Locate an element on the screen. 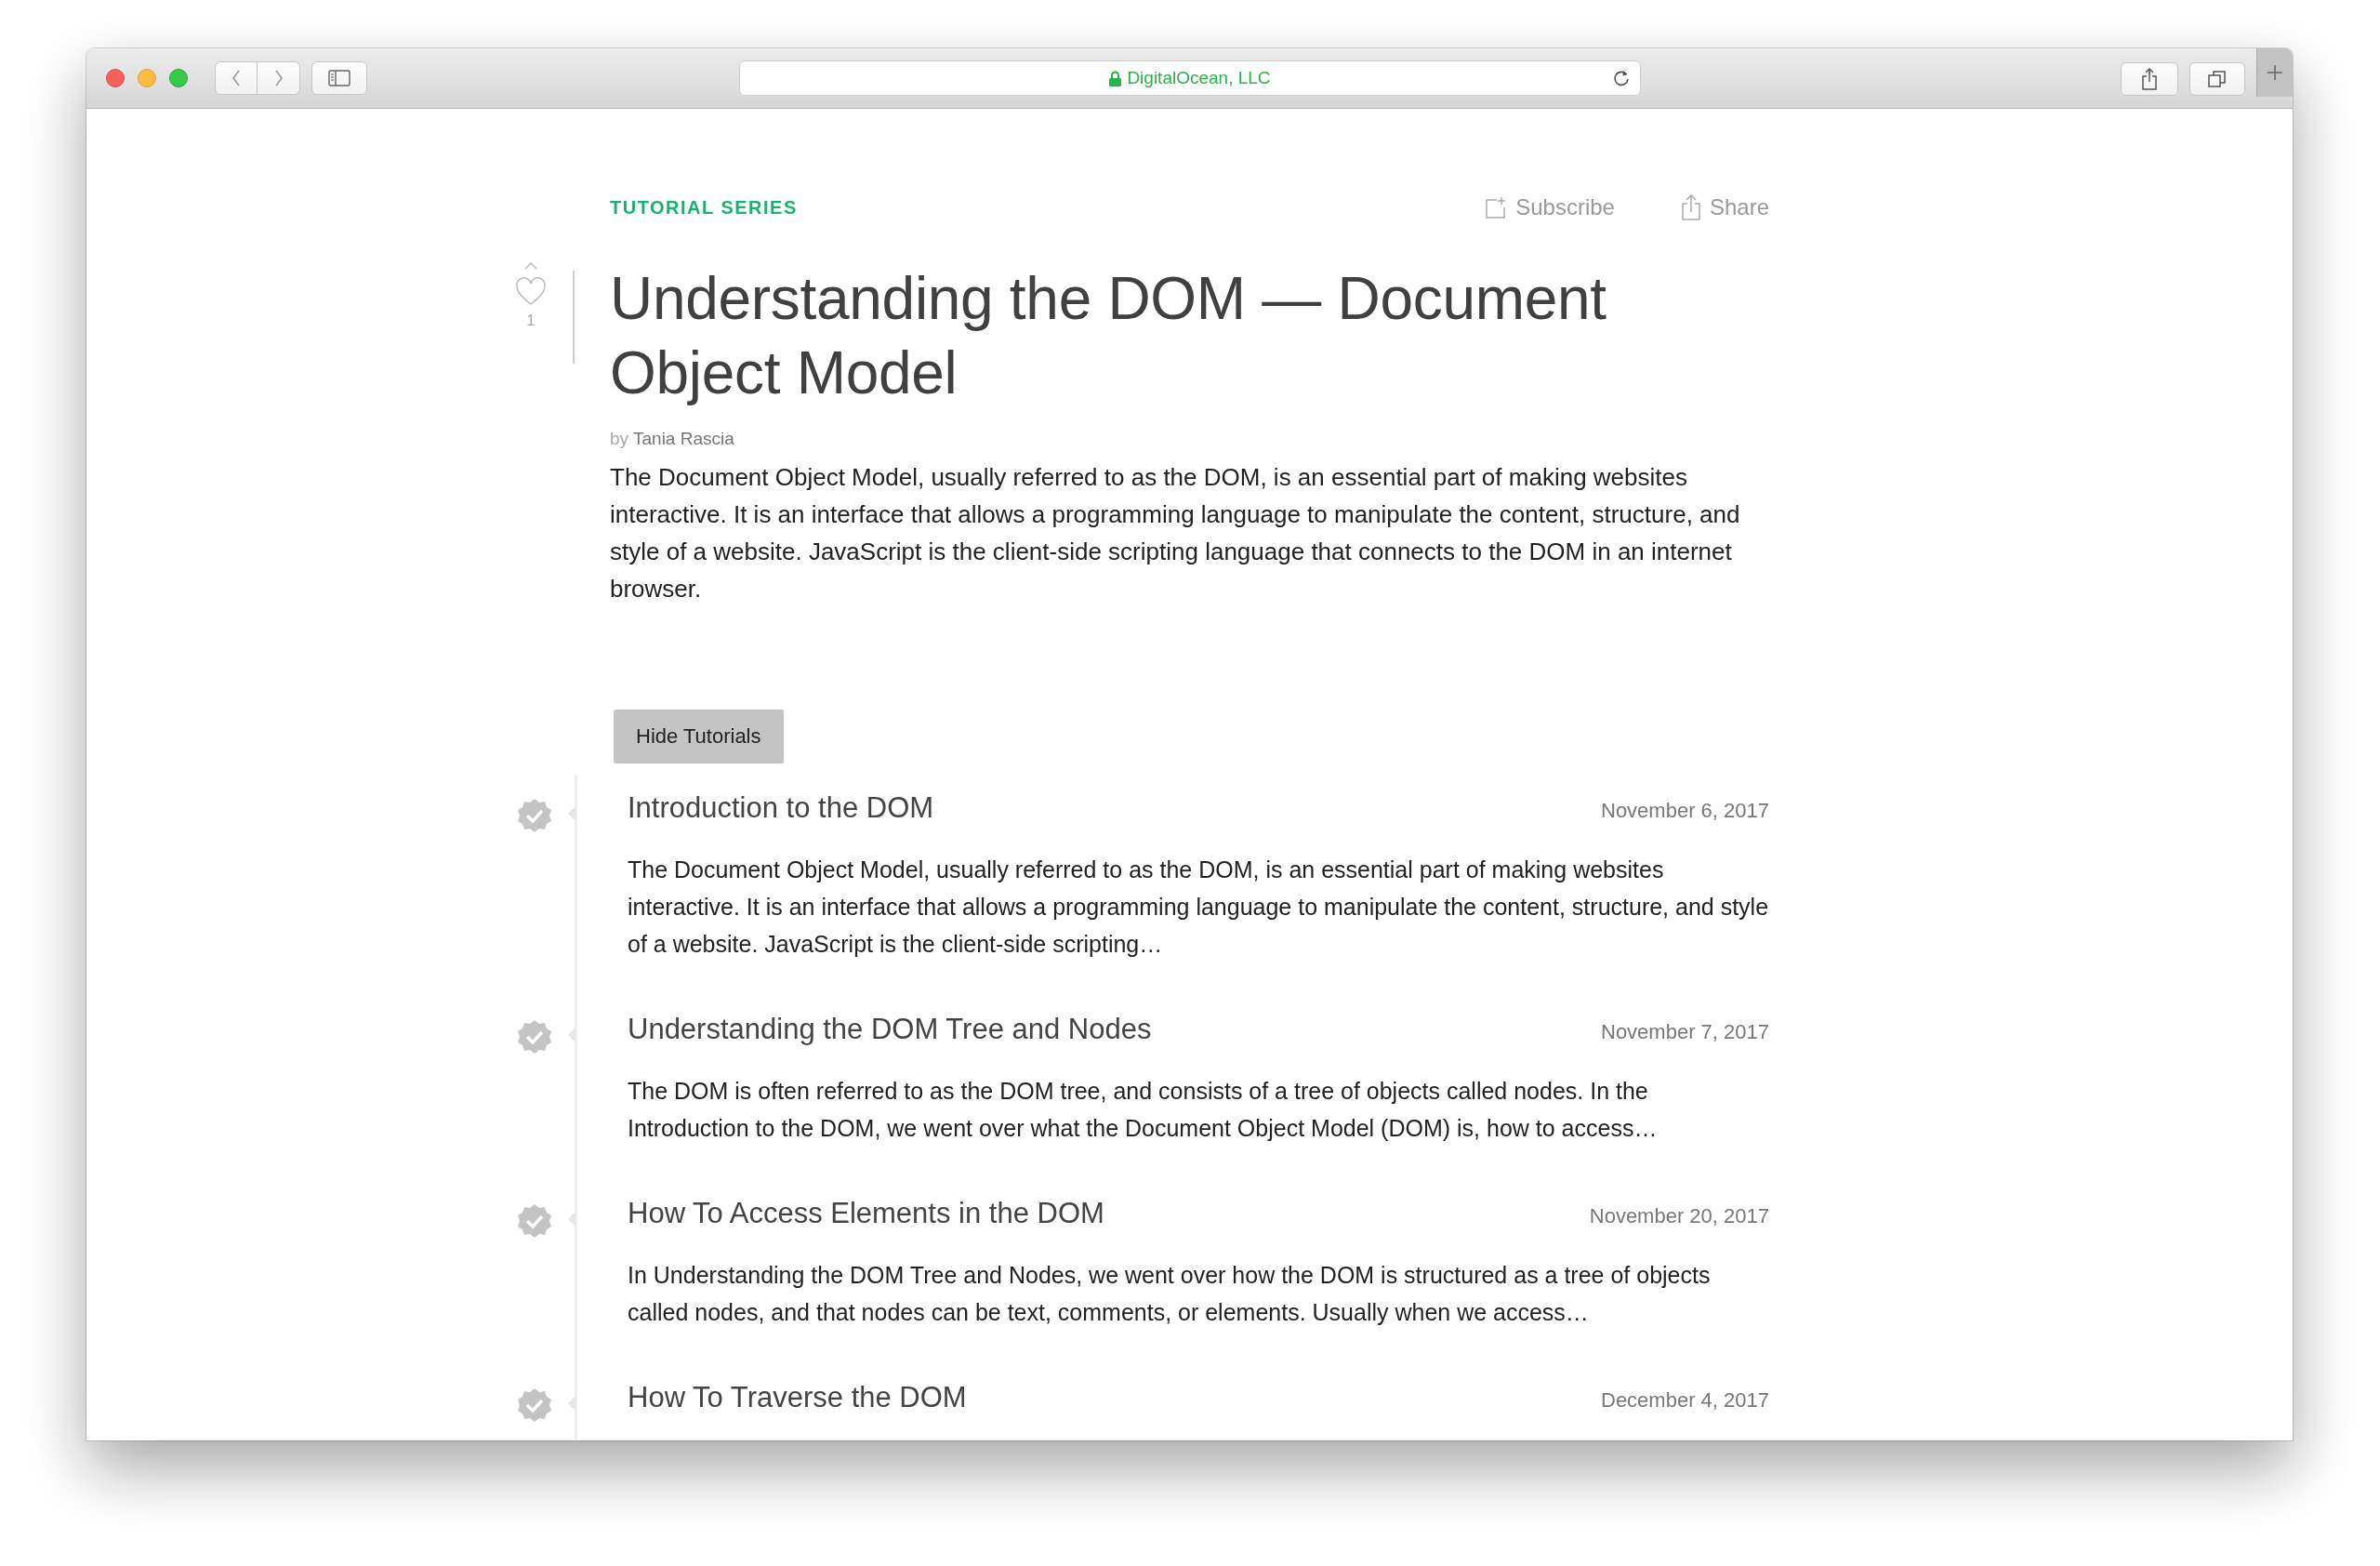 This screenshot has width=2380, height=1566. byline: by Tania Rascia is located at coordinates (672, 439).